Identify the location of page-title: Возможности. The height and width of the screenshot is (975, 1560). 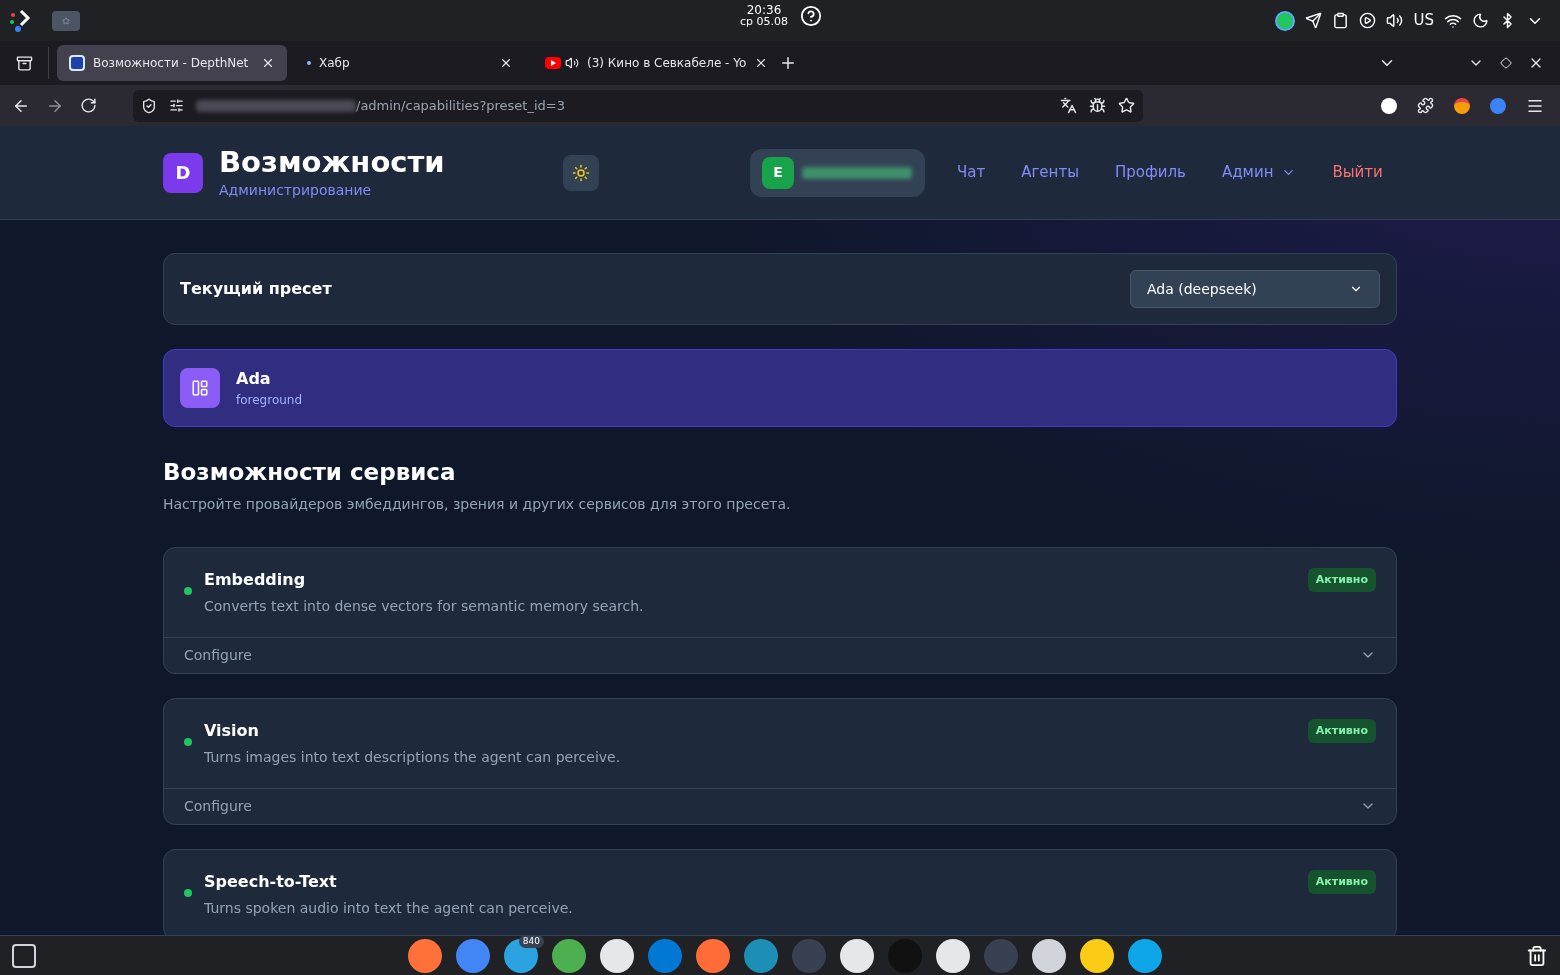
(332, 162).